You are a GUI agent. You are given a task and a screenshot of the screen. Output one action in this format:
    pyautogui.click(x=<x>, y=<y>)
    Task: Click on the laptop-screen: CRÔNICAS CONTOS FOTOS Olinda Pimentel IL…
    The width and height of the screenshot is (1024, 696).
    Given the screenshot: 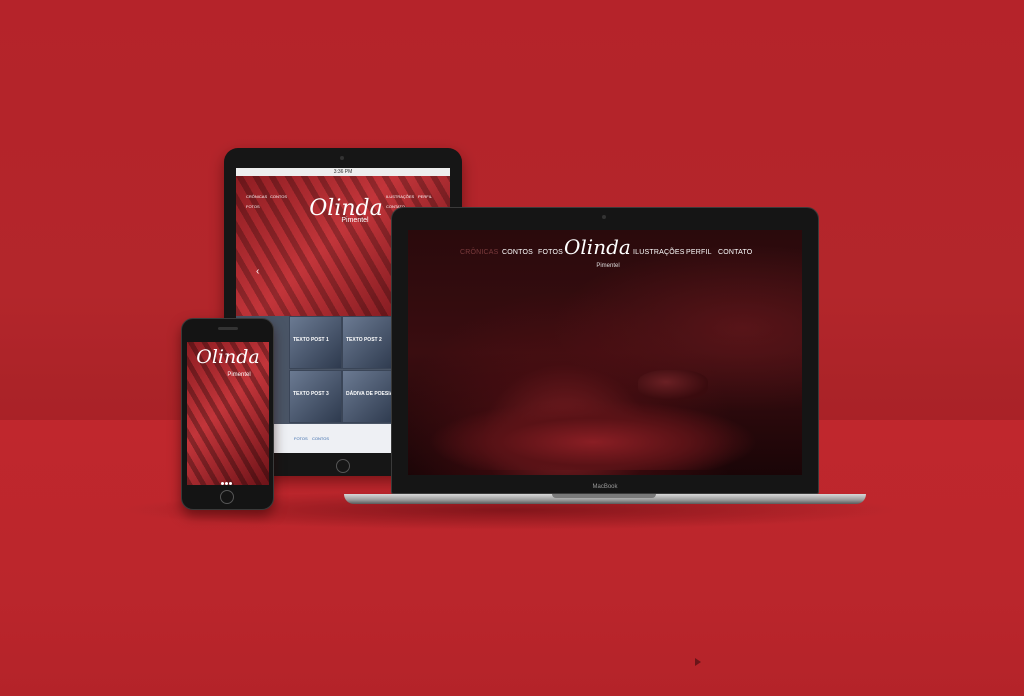 What is the action you would take?
    pyautogui.click(x=605, y=352)
    